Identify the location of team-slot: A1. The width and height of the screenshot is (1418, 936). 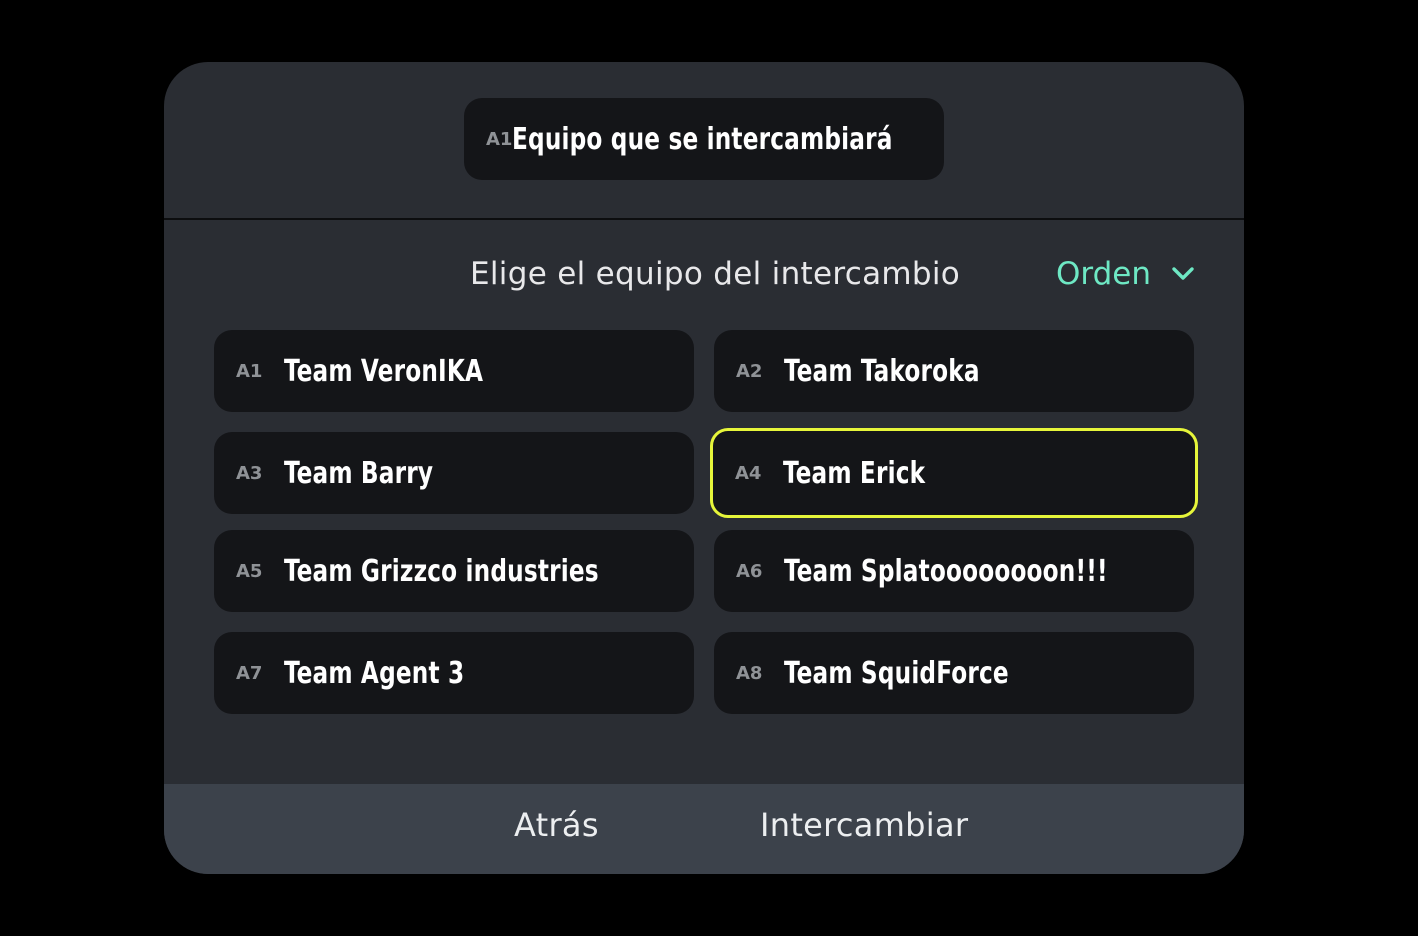
(249, 371).